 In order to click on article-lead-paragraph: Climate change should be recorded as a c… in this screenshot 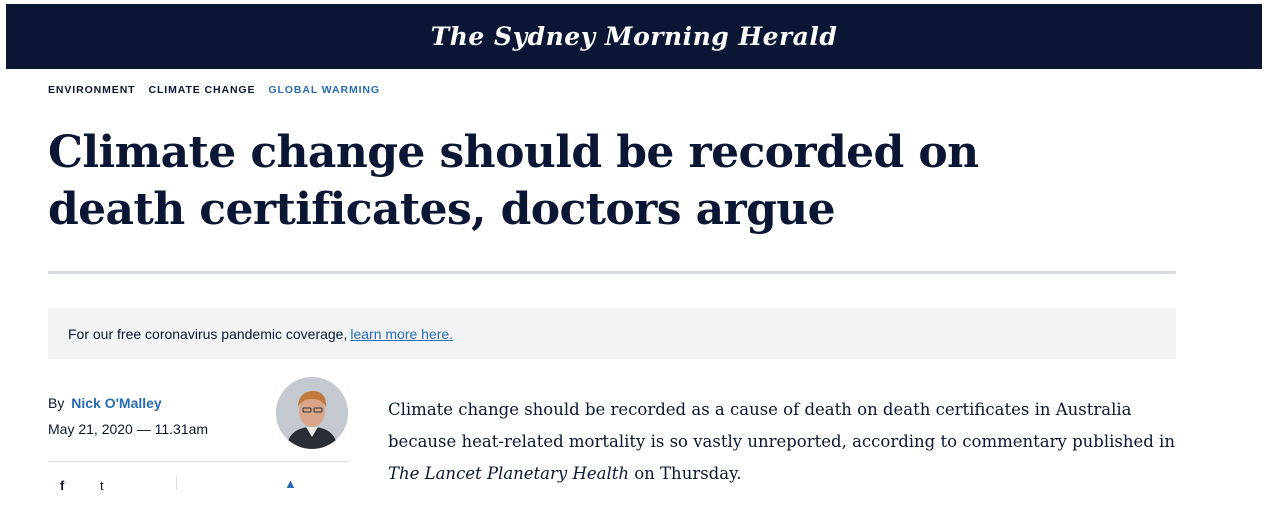, I will do `click(783, 442)`.